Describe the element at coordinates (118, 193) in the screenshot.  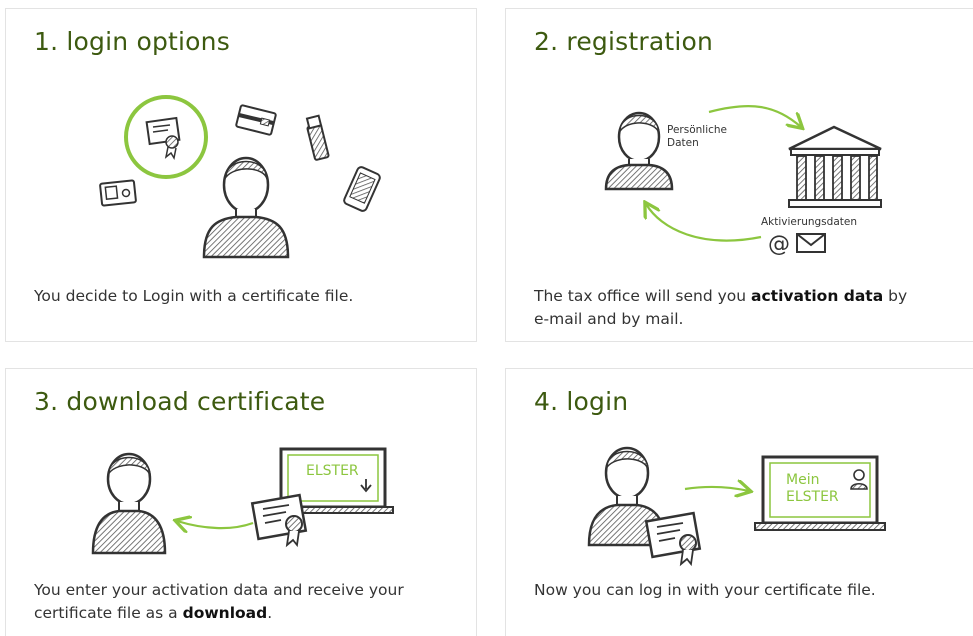
I see `id-card-icon` at that location.